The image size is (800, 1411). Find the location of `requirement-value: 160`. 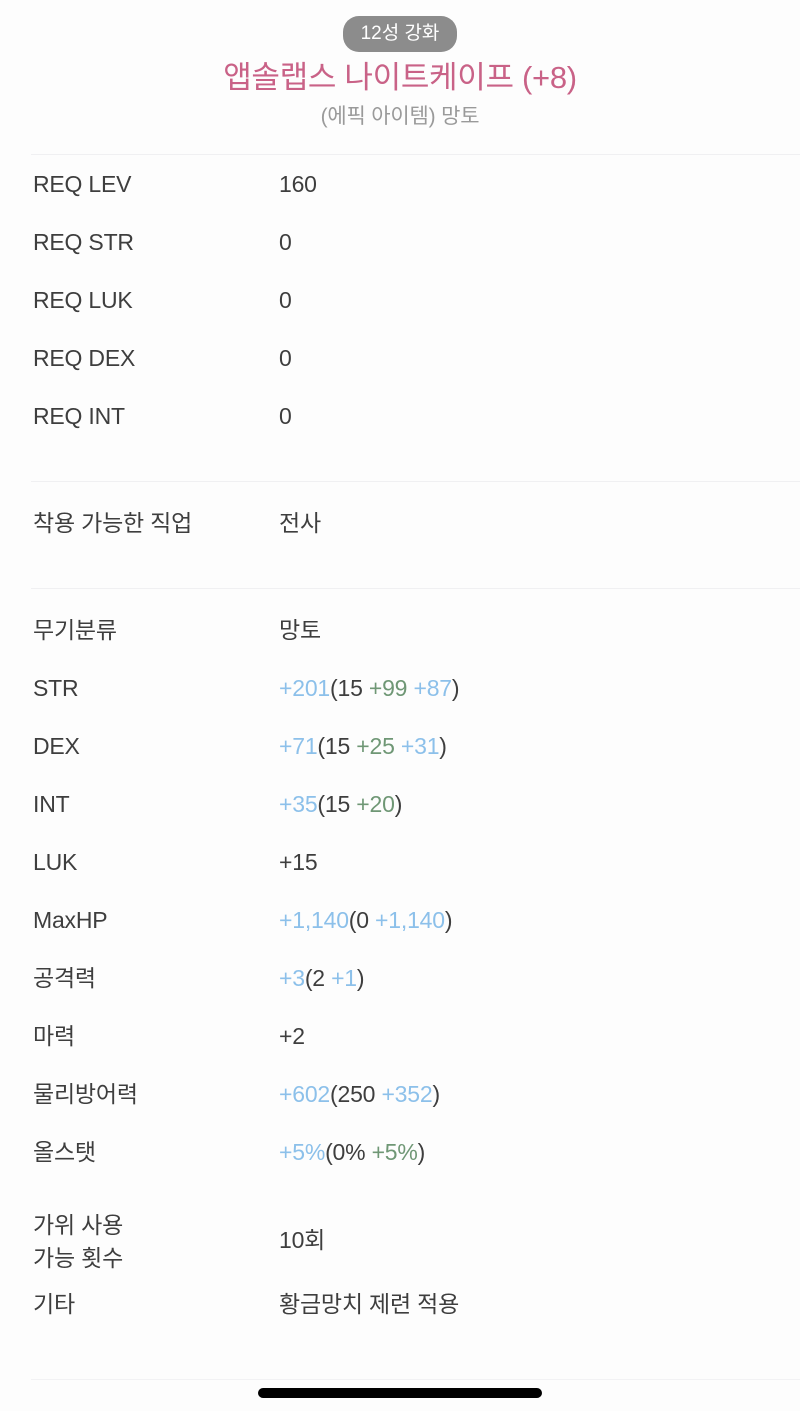

requirement-value: 160 is located at coordinates (298, 183).